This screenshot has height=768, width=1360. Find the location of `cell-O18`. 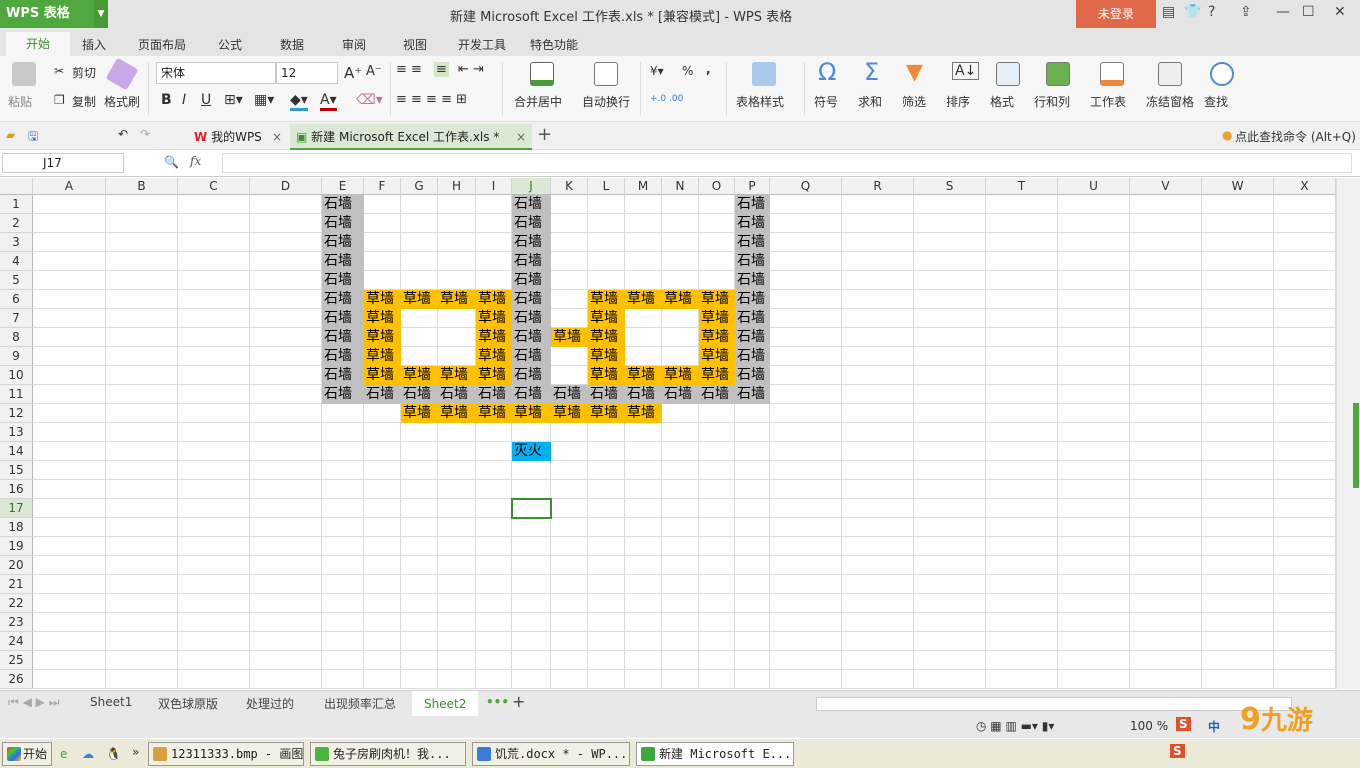

cell-O18 is located at coordinates (717, 527).